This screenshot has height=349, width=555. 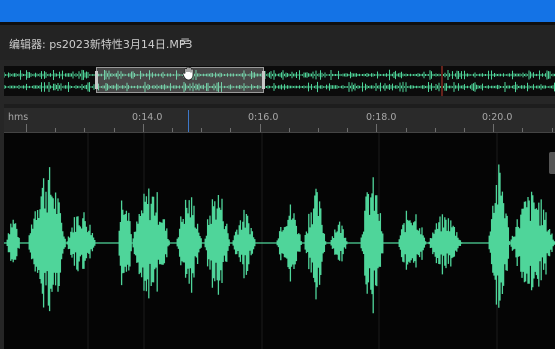 I want to click on overview-waveform-graphic, so click(x=279, y=81).